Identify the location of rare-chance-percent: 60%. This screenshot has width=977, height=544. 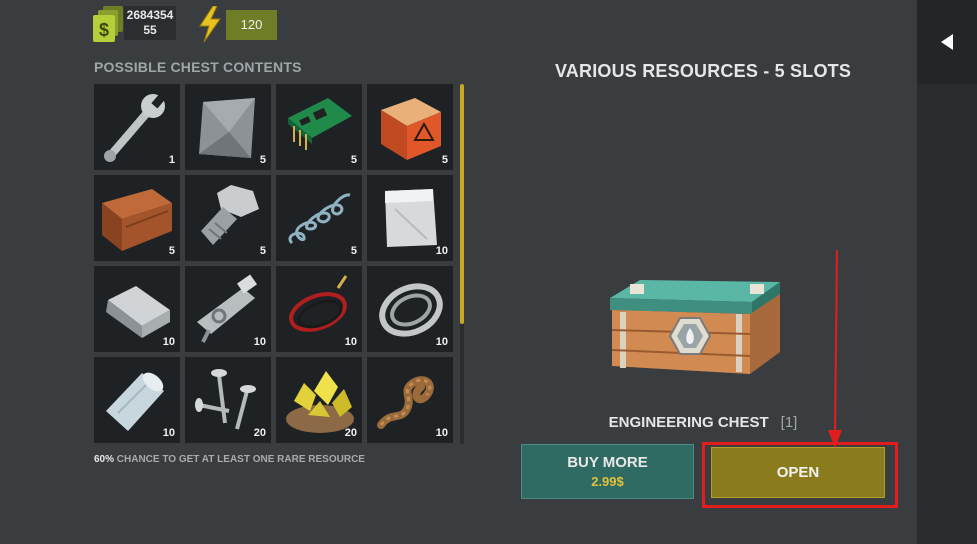
(104, 459).